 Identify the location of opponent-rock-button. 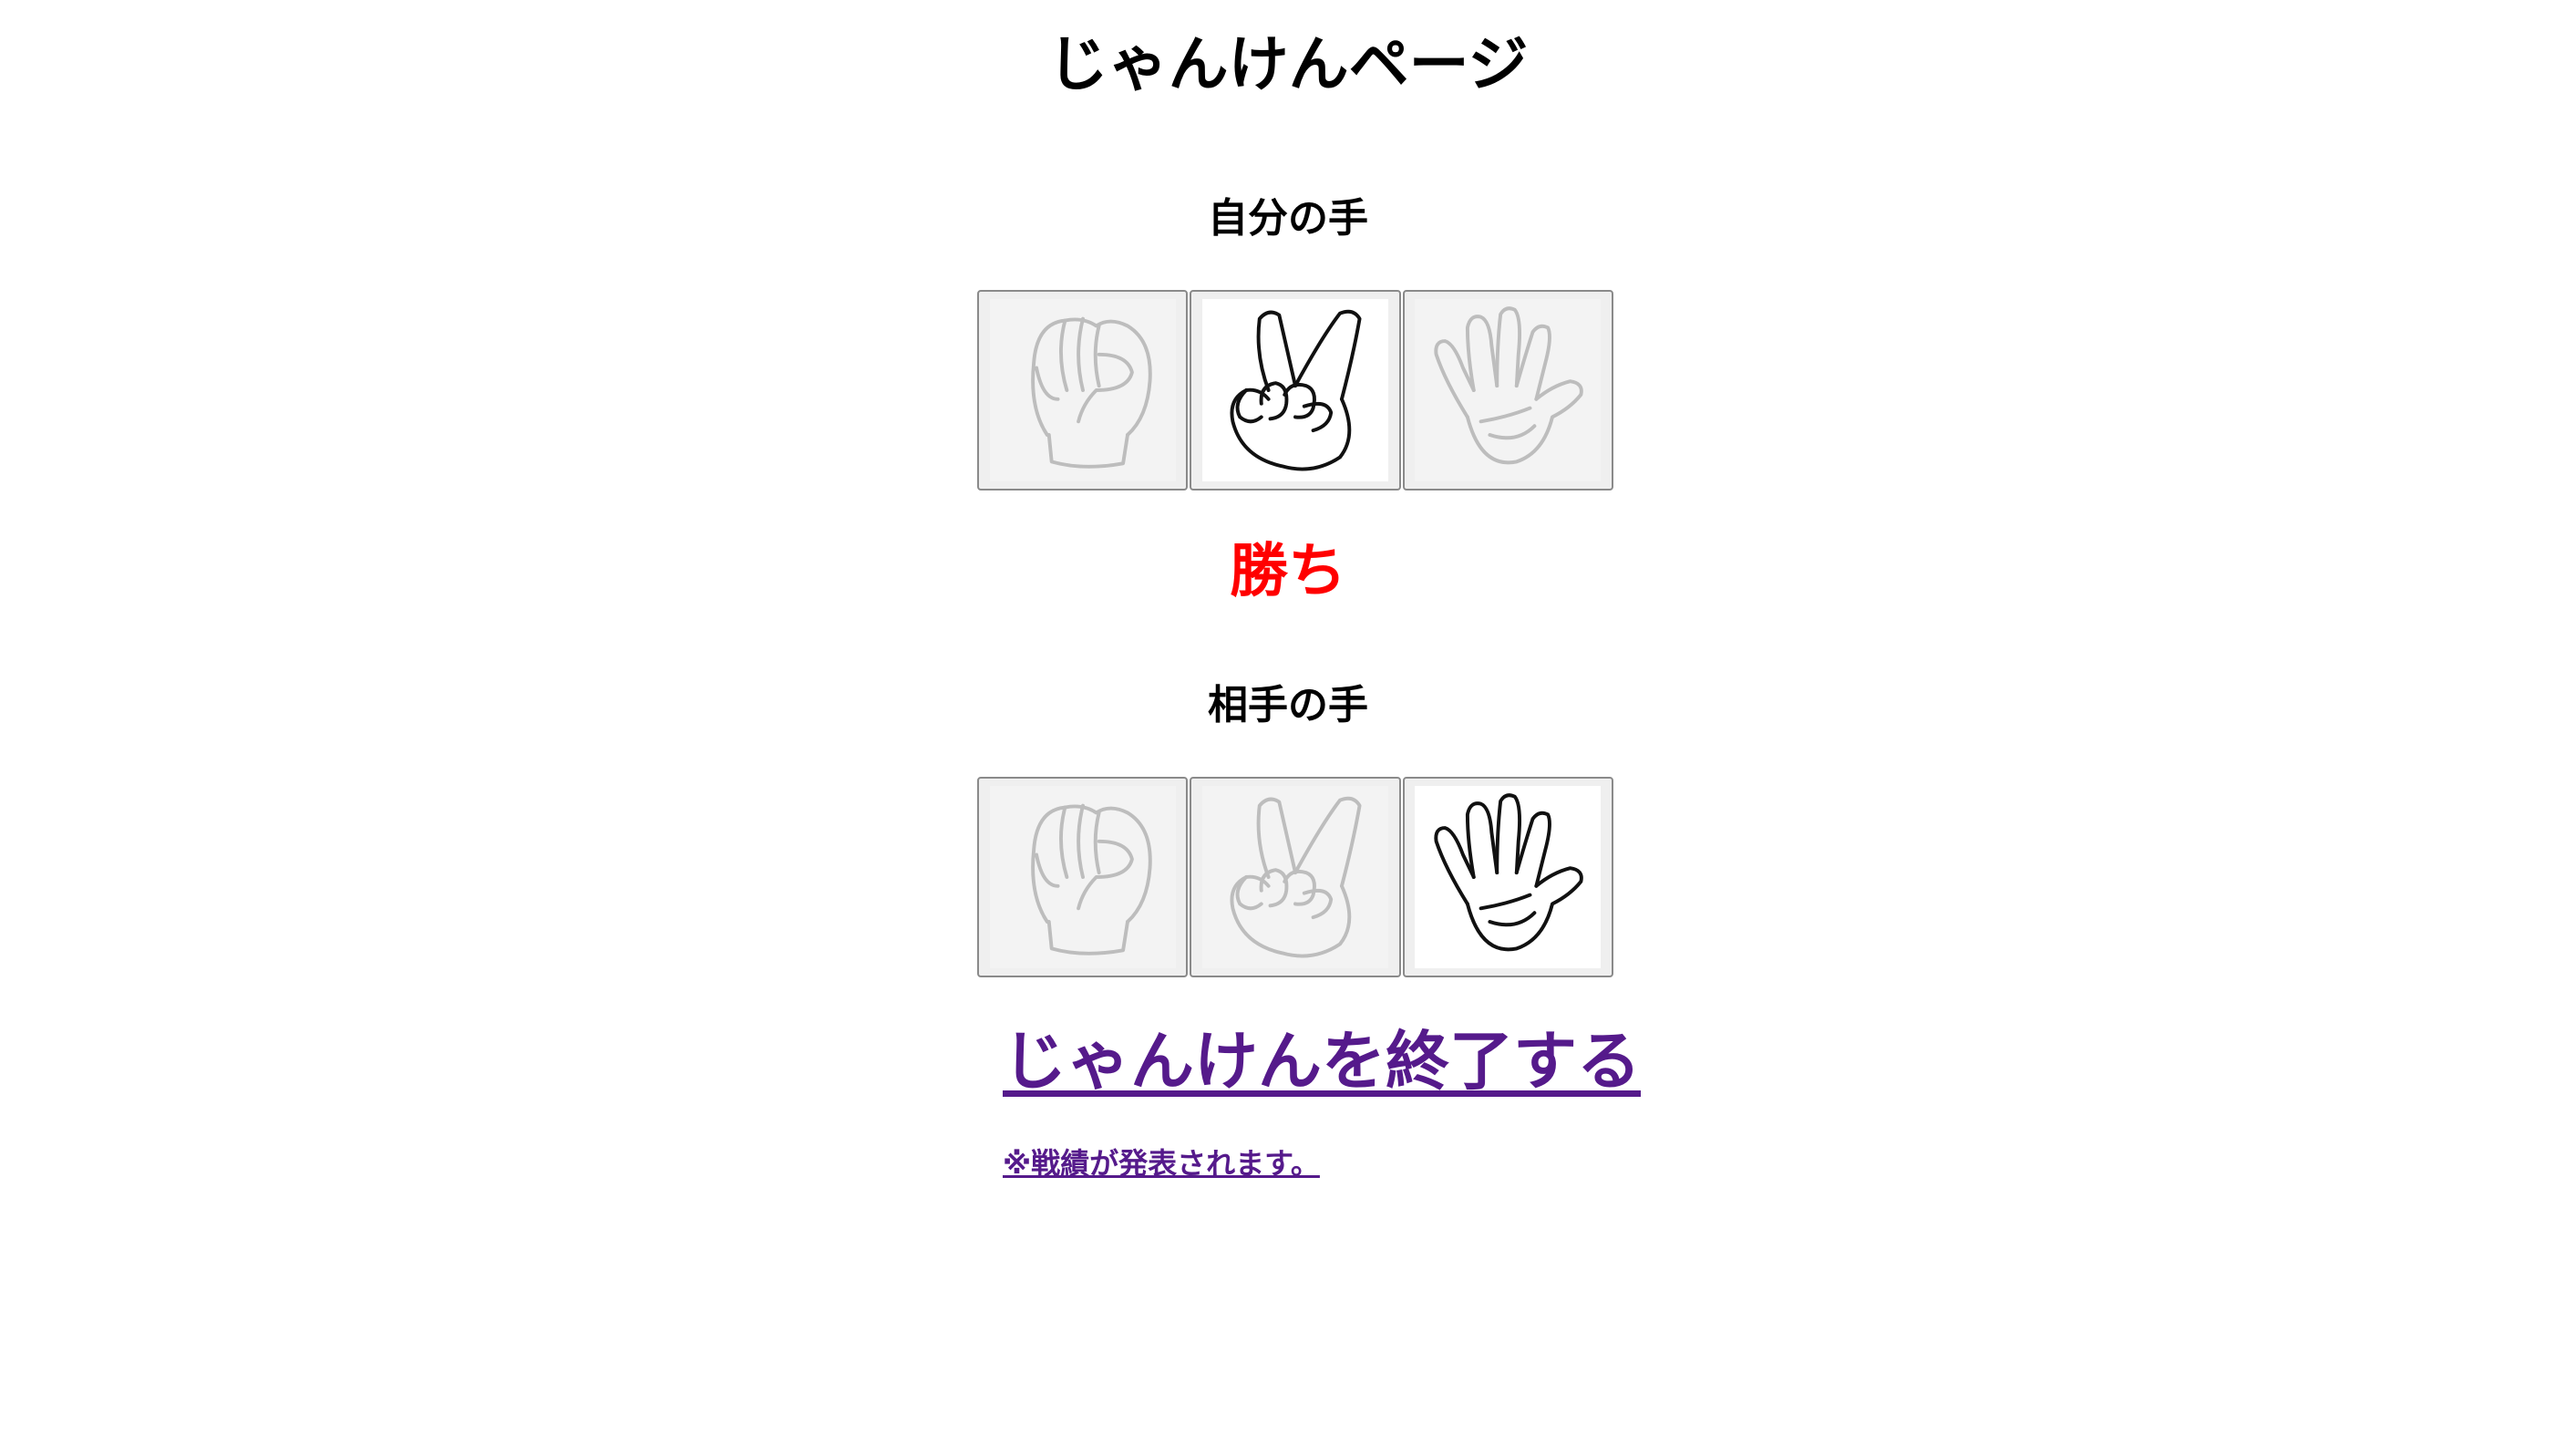
(1083, 877).